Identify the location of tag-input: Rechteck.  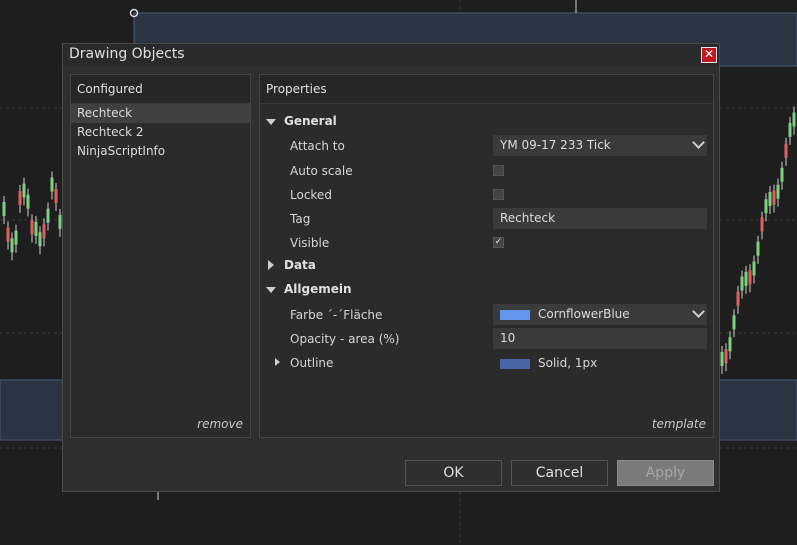
(600, 218).